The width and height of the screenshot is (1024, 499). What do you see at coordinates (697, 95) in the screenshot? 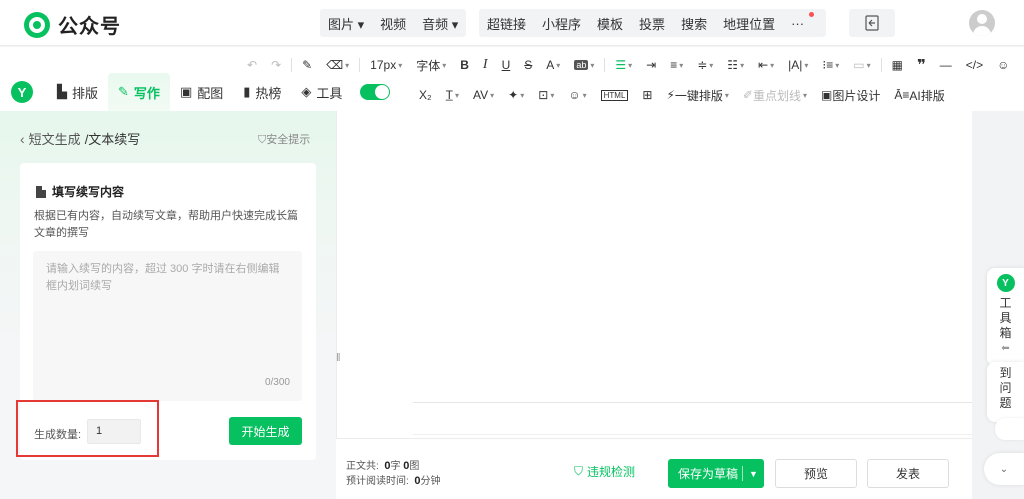
I see `one-click-layout-button: ⚡ 一键排版 ▾` at bounding box center [697, 95].